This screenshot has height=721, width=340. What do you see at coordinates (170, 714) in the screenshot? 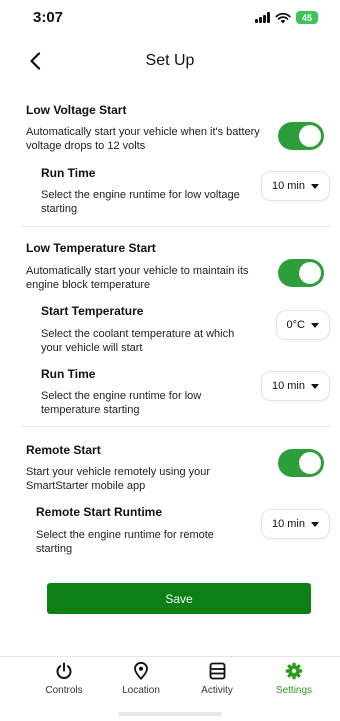
I see `home-indicator` at bounding box center [170, 714].